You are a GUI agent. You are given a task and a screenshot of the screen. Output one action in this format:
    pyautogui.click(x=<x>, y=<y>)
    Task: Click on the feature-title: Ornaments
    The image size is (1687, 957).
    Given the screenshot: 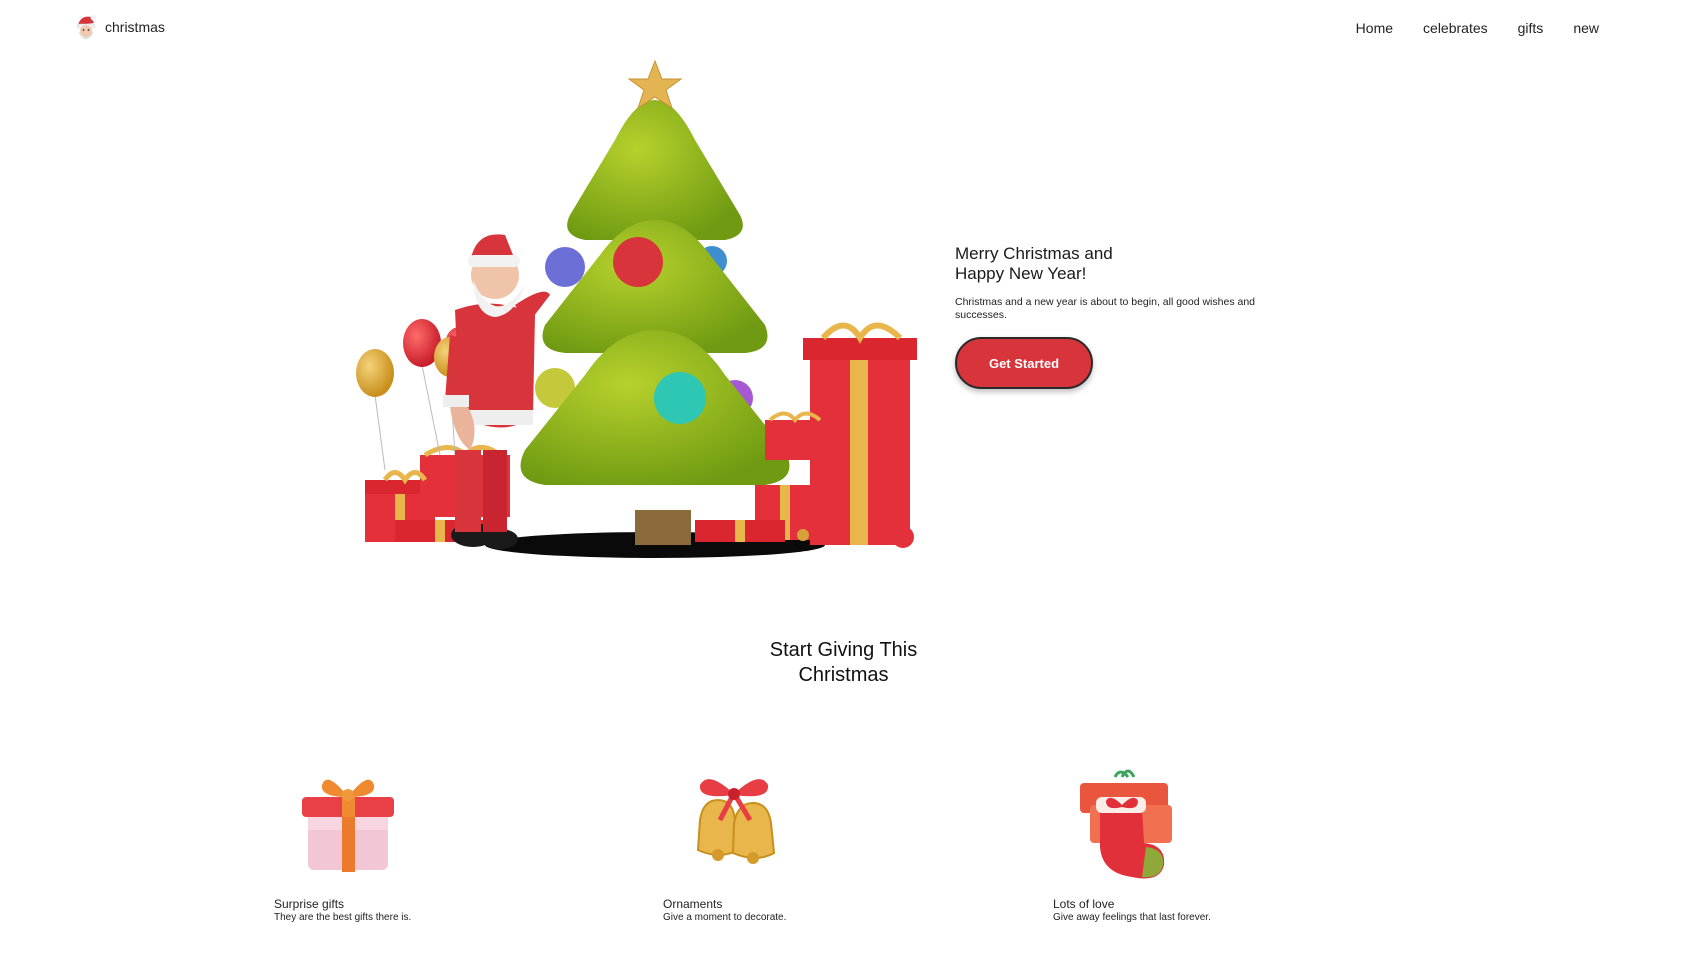 What is the action you would take?
    pyautogui.click(x=693, y=904)
    